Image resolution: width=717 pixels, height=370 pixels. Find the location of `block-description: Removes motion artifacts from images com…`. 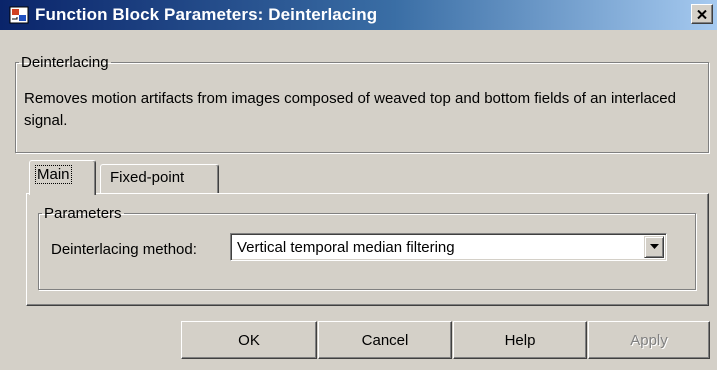

block-description: Removes motion artifacts from images com… is located at coordinates (350, 109).